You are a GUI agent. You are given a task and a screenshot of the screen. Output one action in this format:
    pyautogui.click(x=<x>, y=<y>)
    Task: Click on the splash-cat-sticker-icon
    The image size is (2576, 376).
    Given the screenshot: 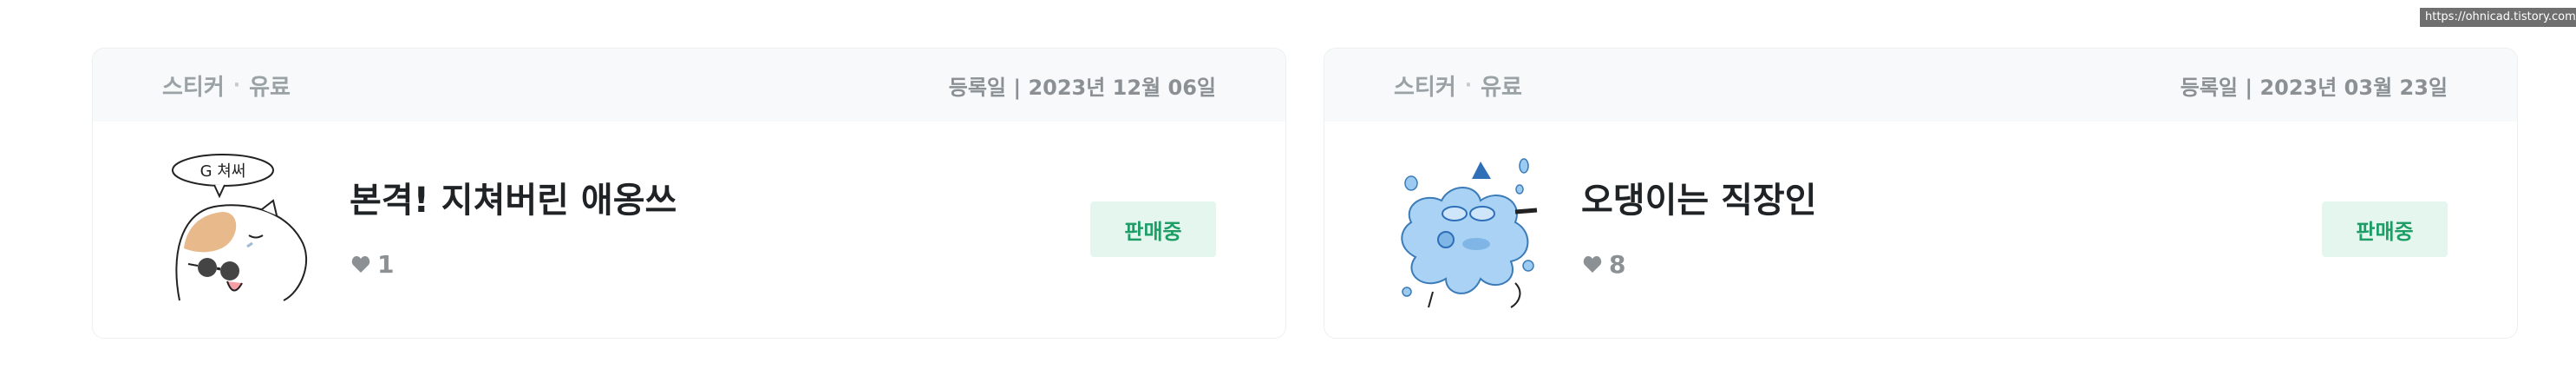 What is the action you would take?
    pyautogui.click(x=1472, y=231)
    